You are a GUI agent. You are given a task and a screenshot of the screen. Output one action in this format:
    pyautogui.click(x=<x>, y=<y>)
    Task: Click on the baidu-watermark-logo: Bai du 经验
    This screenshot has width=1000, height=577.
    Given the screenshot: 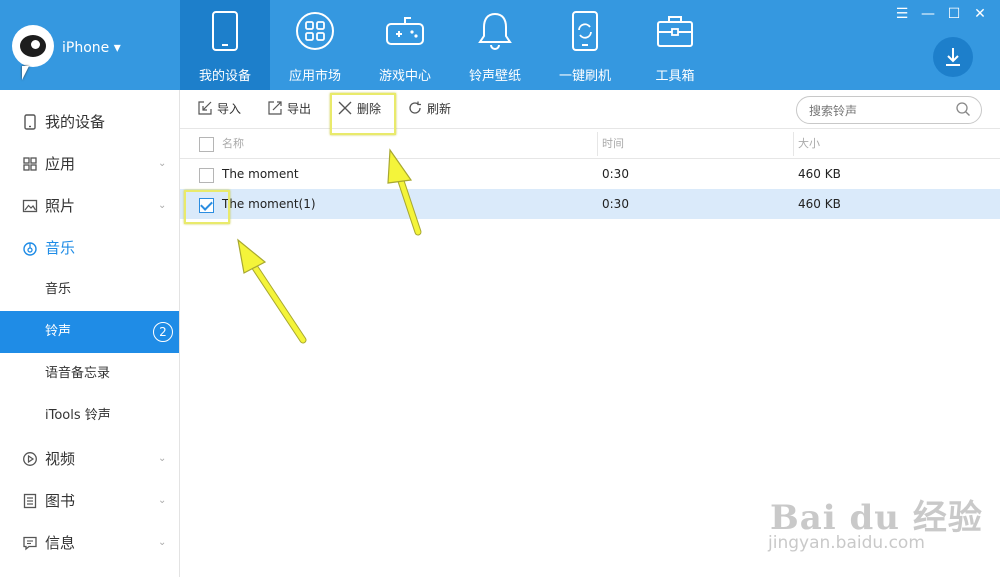 What is the action you would take?
    pyautogui.click(x=876, y=518)
    